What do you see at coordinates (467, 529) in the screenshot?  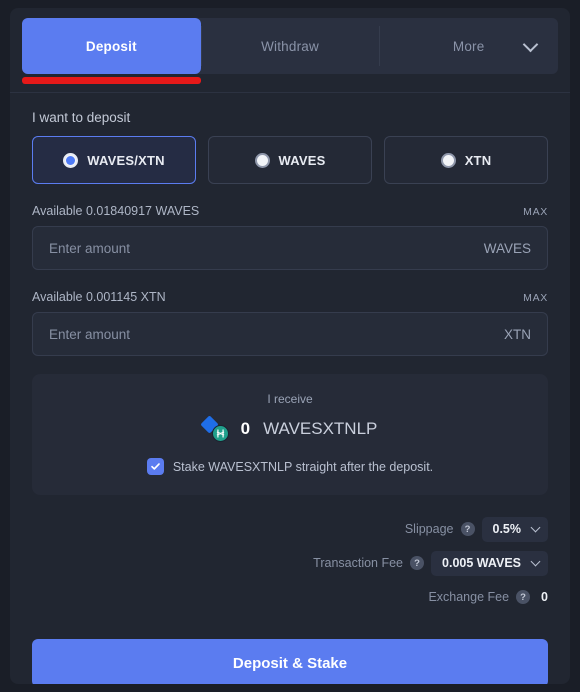 I see `slippage-help-icon: ?` at bounding box center [467, 529].